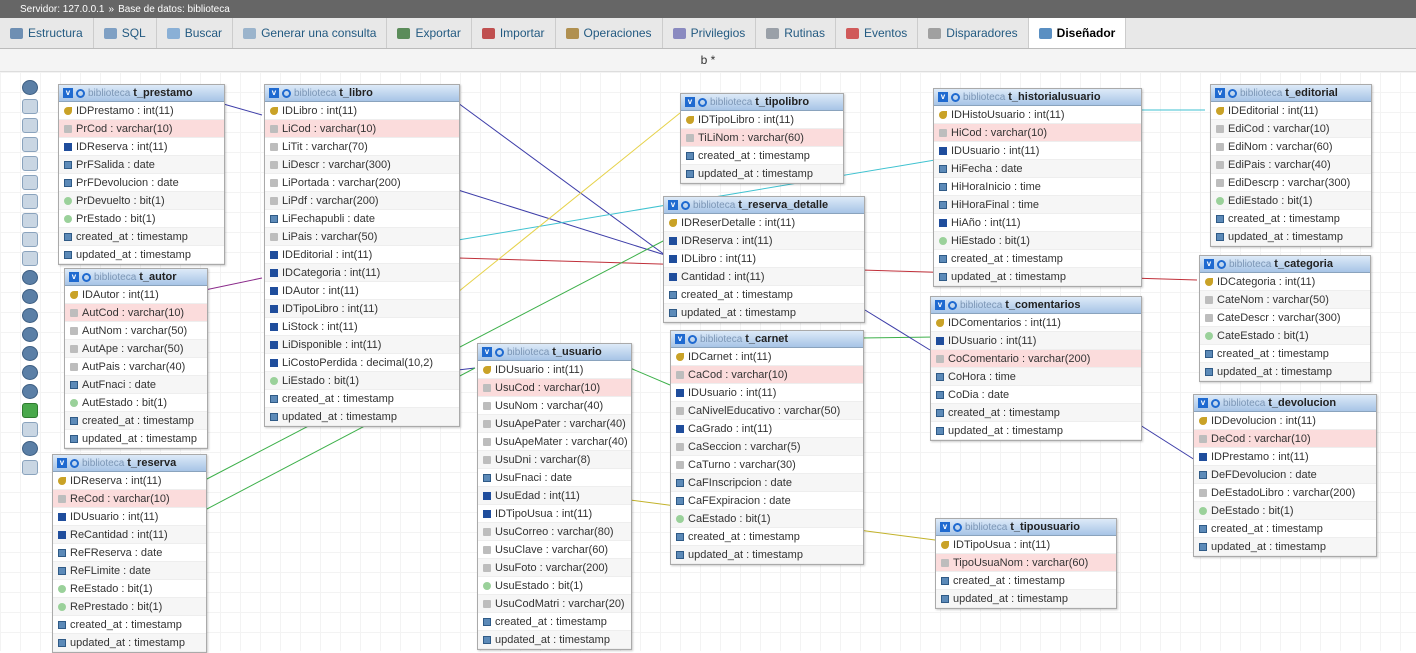  What do you see at coordinates (1037, 97) in the screenshot?
I see `table-header: v biblioteca t_historialusuario` at bounding box center [1037, 97].